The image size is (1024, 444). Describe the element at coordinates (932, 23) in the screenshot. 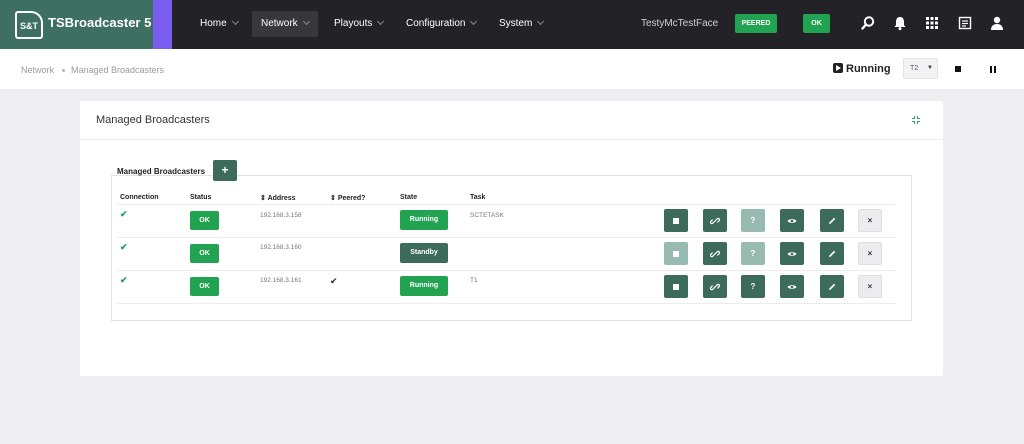

I see `grid-icon` at that location.